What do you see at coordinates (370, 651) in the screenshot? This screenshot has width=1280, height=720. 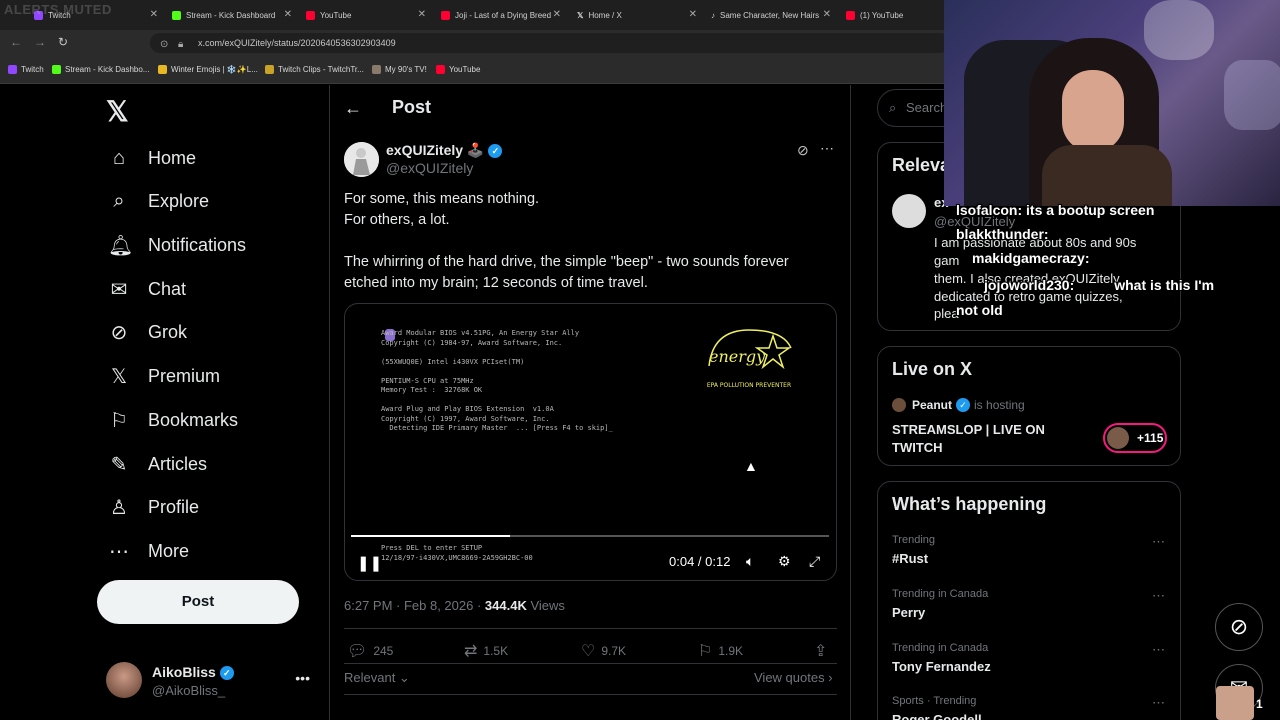 I see `reply-button: 💬︎ 245` at bounding box center [370, 651].